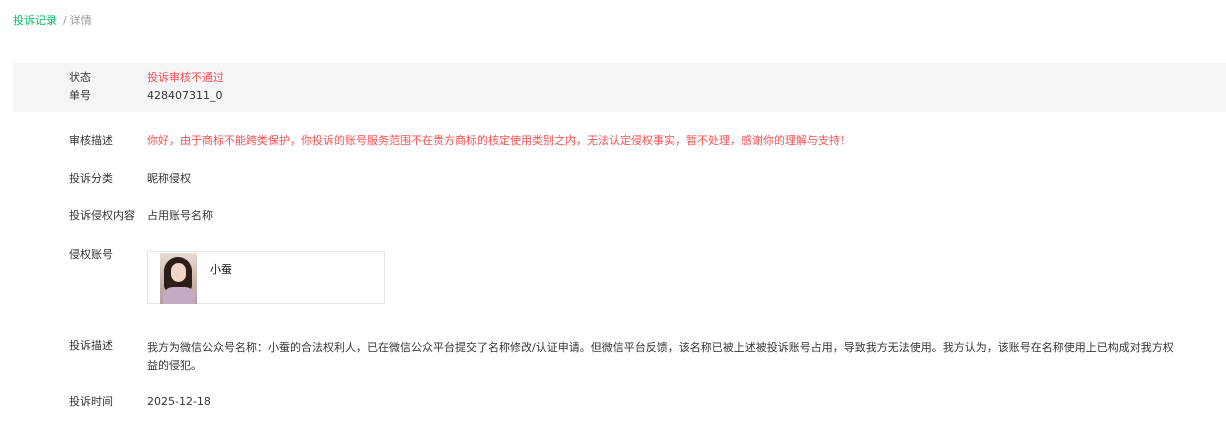 The width and height of the screenshot is (1226, 445). What do you see at coordinates (221, 269) in the screenshot?
I see `account-name: 小蚕` at bounding box center [221, 269].